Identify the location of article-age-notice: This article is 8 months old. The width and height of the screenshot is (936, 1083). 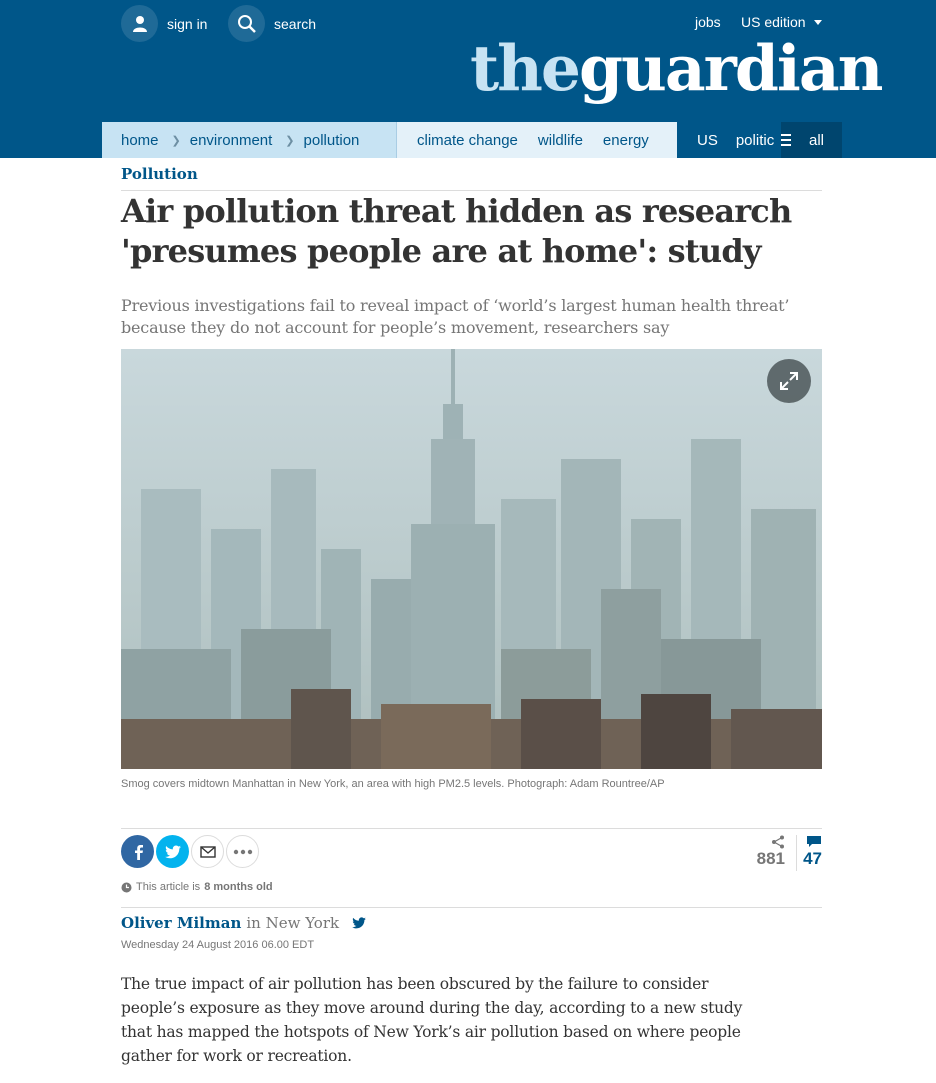
(197, 887).